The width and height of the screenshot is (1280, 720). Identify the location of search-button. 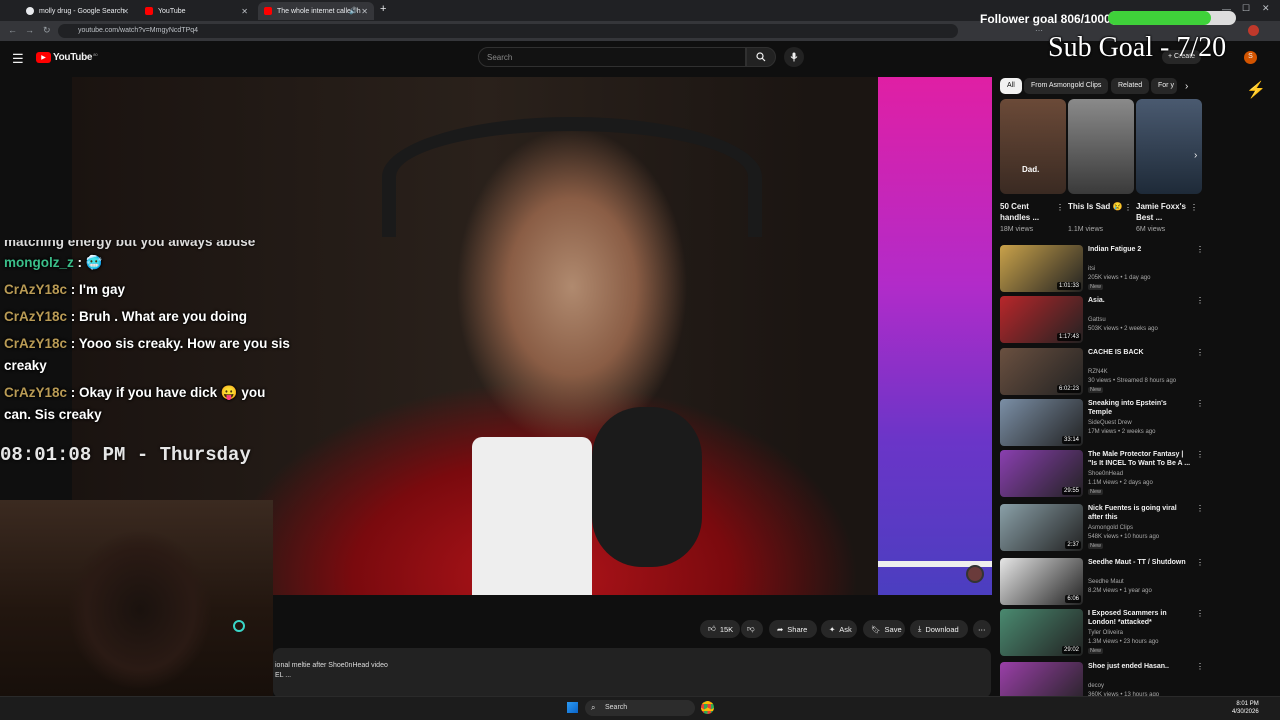
(761, 57).